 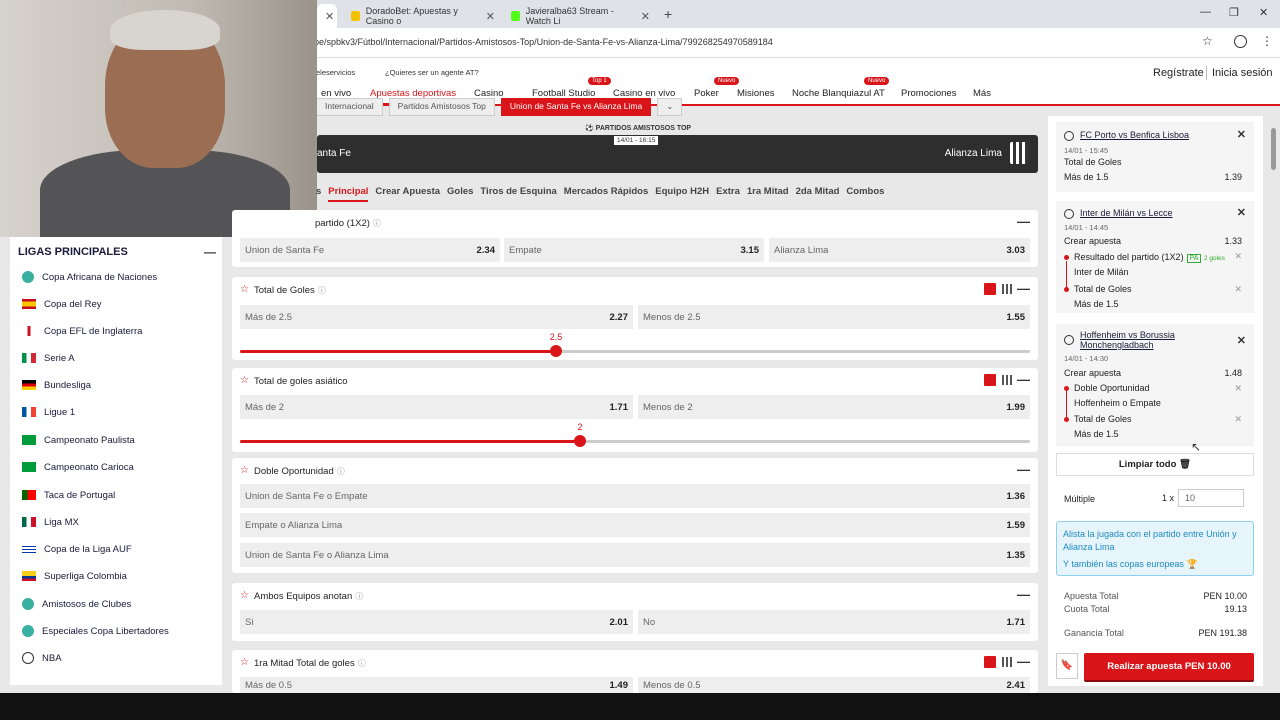 What do you see at coordinates (1234, 12) in the screenshot?
I see `restore-icon: ❐` at bounding box center [1234, 12].